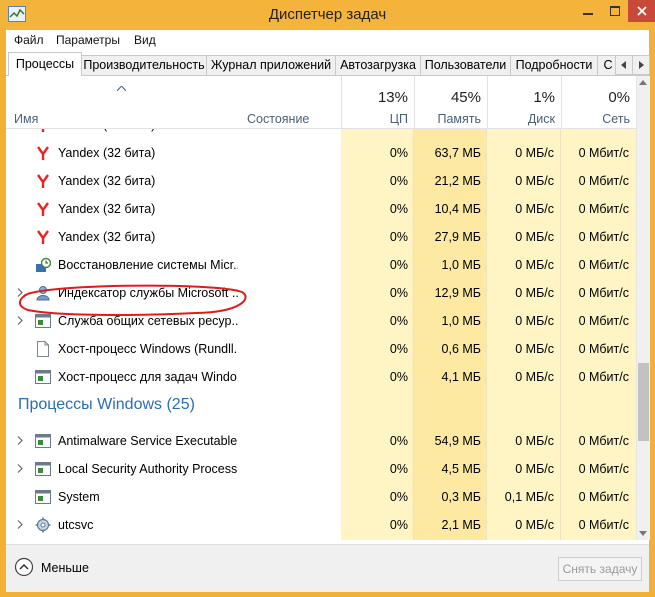 This screenshot has width=655, height=597. What do you see at coordinates (641, 65) in the screenshot?
I see `tab-scroll-right-button` at bounding box center [641, 65].